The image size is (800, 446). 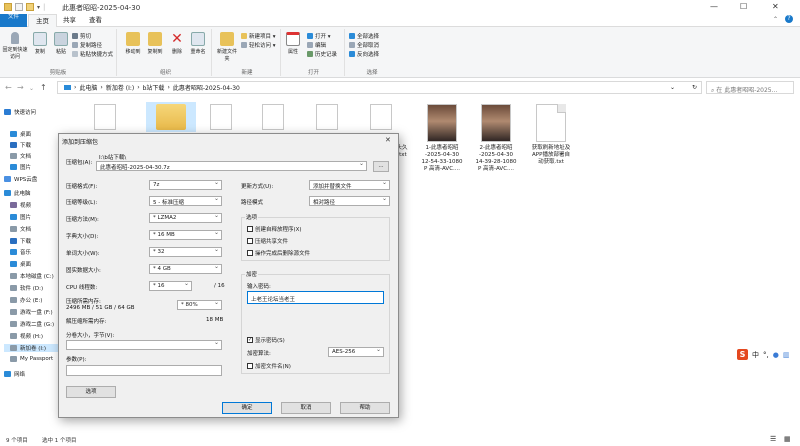 I want to click on nav-item: 软件 (D:), so click(x=31, y=288).